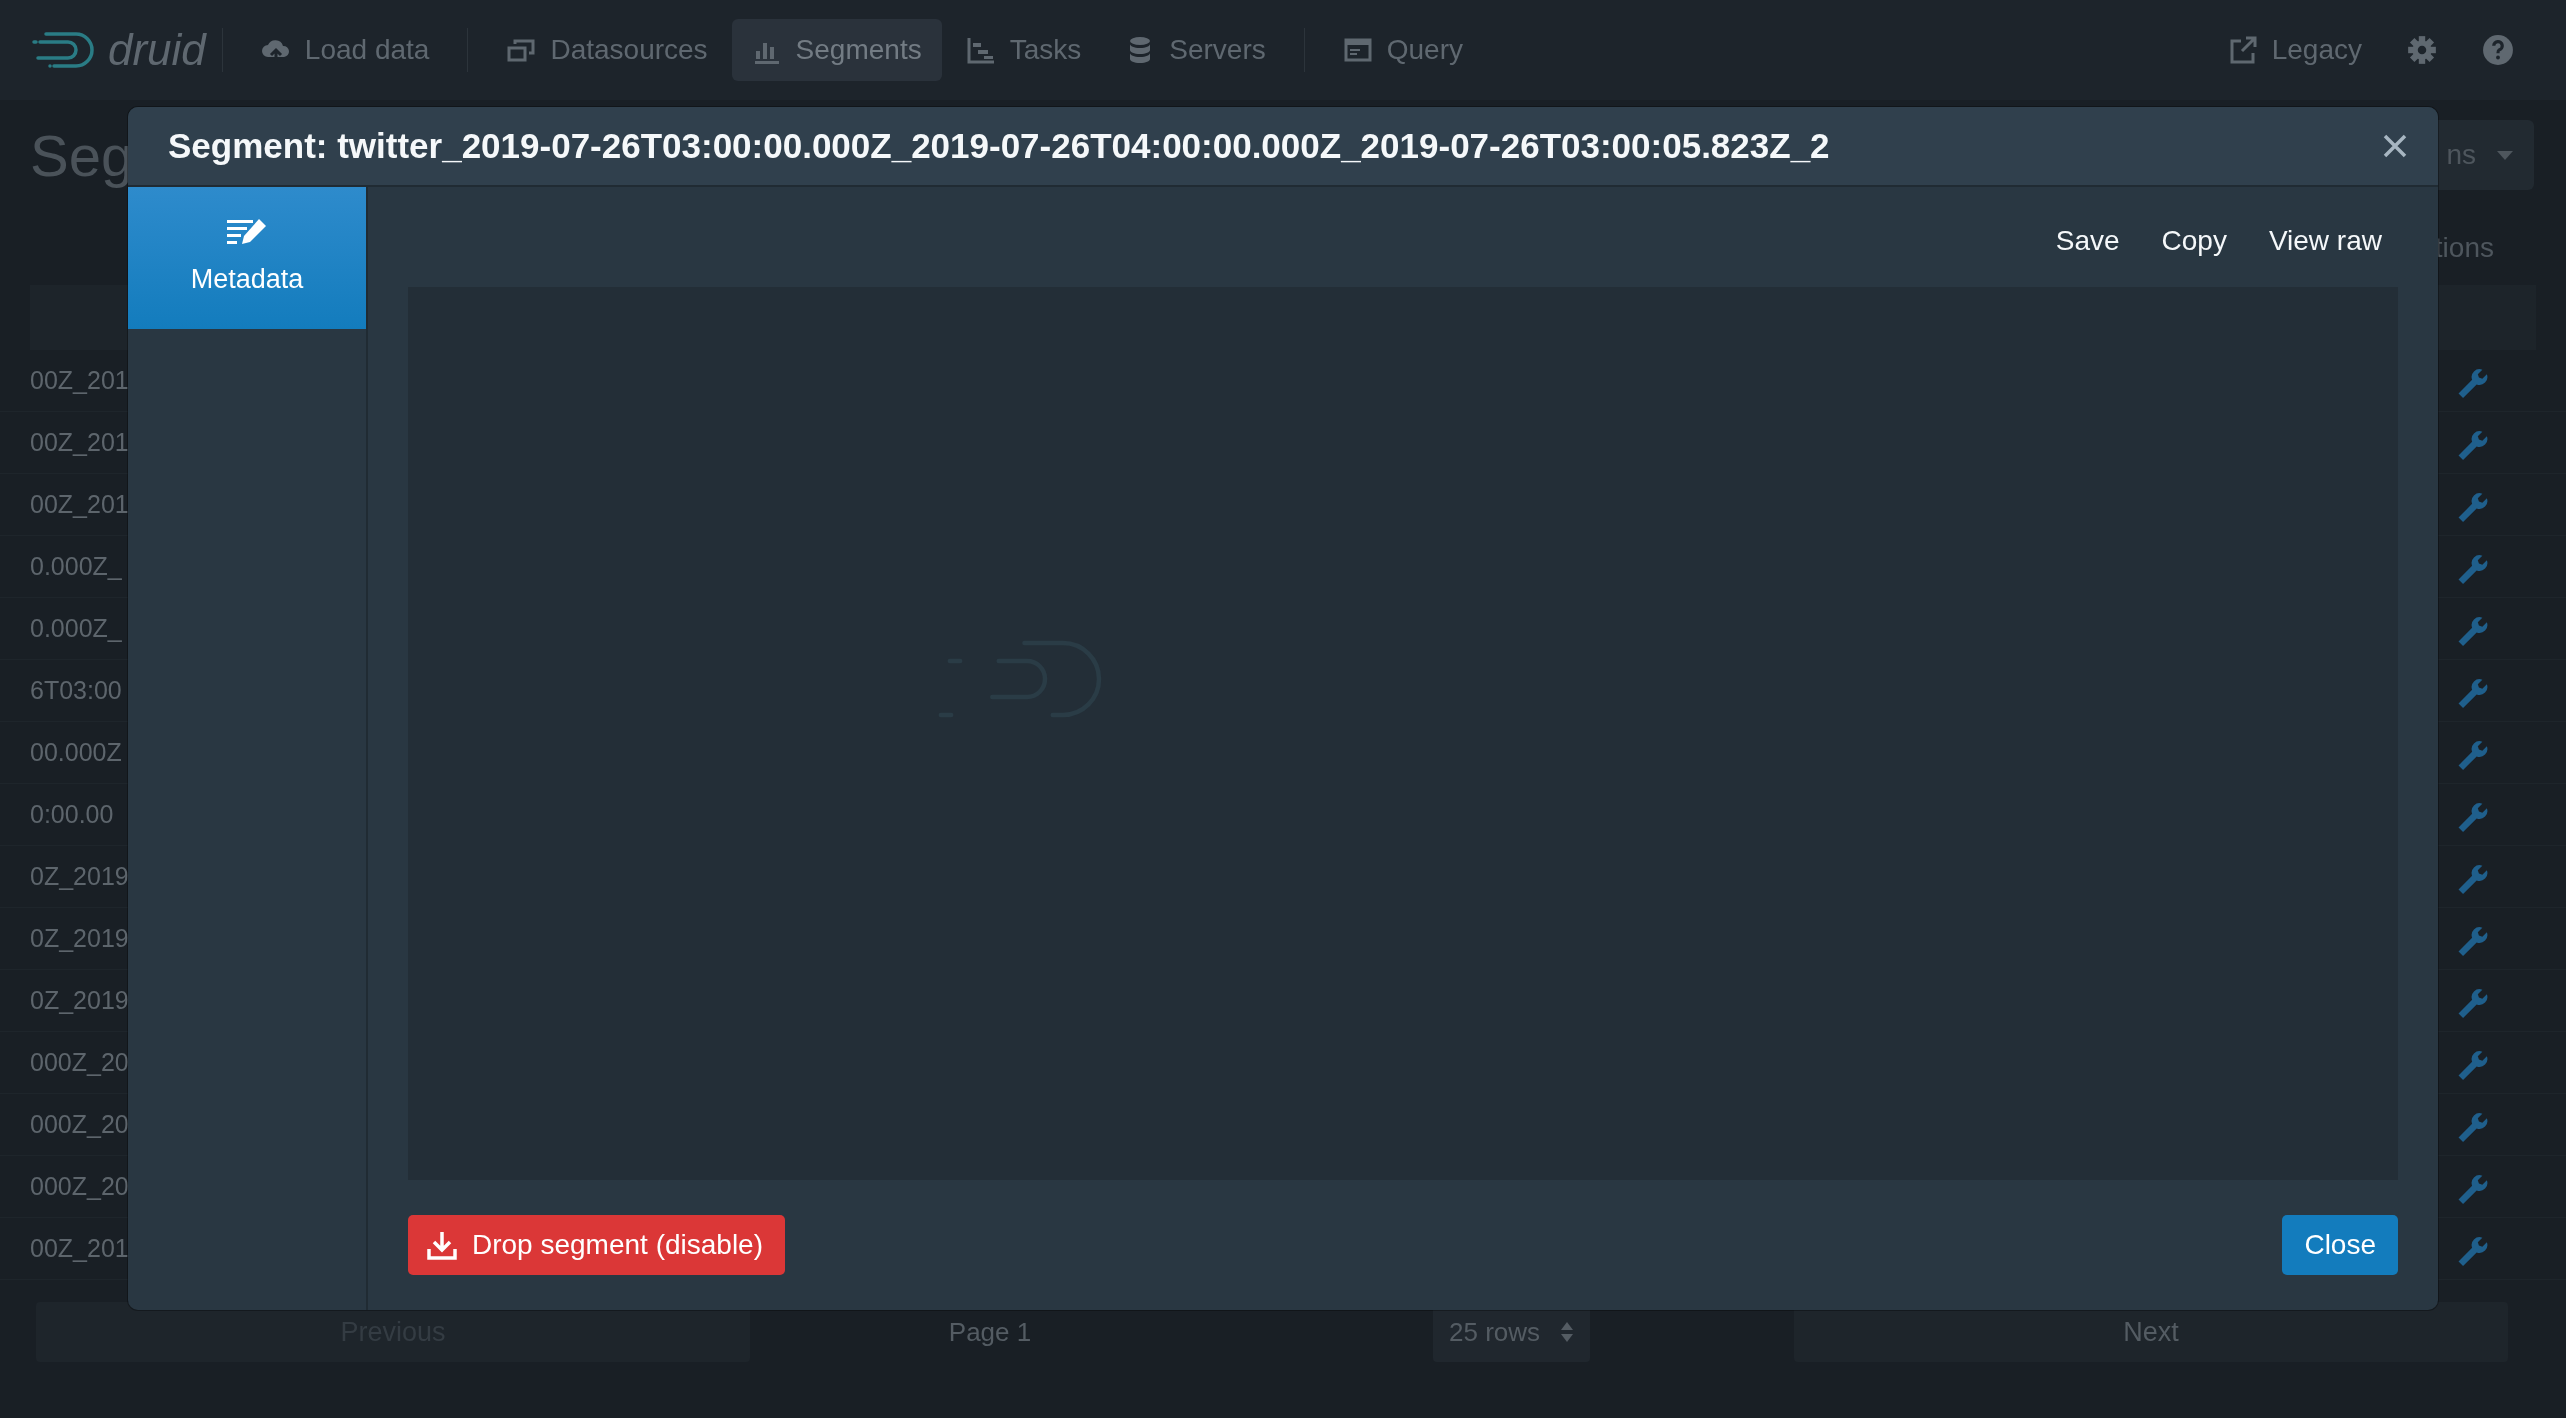 The height and width of the screenshot is (1418, 2566). Describe the element at coordinates (157, 50) in the screenshot. I see `logo-text: druid` at that location.